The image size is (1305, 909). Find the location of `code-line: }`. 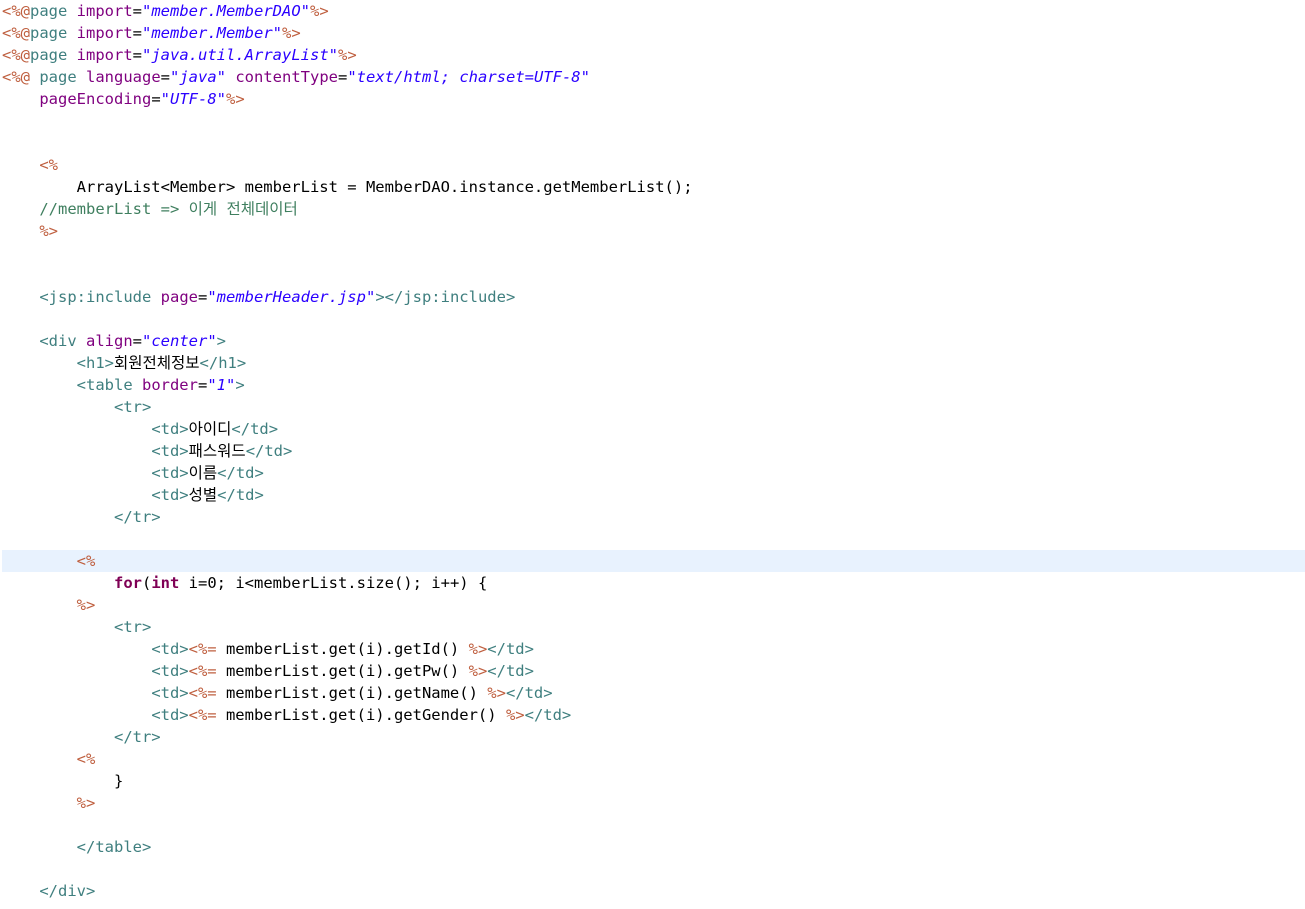

code-line: } is located at coordinates (653, 781).